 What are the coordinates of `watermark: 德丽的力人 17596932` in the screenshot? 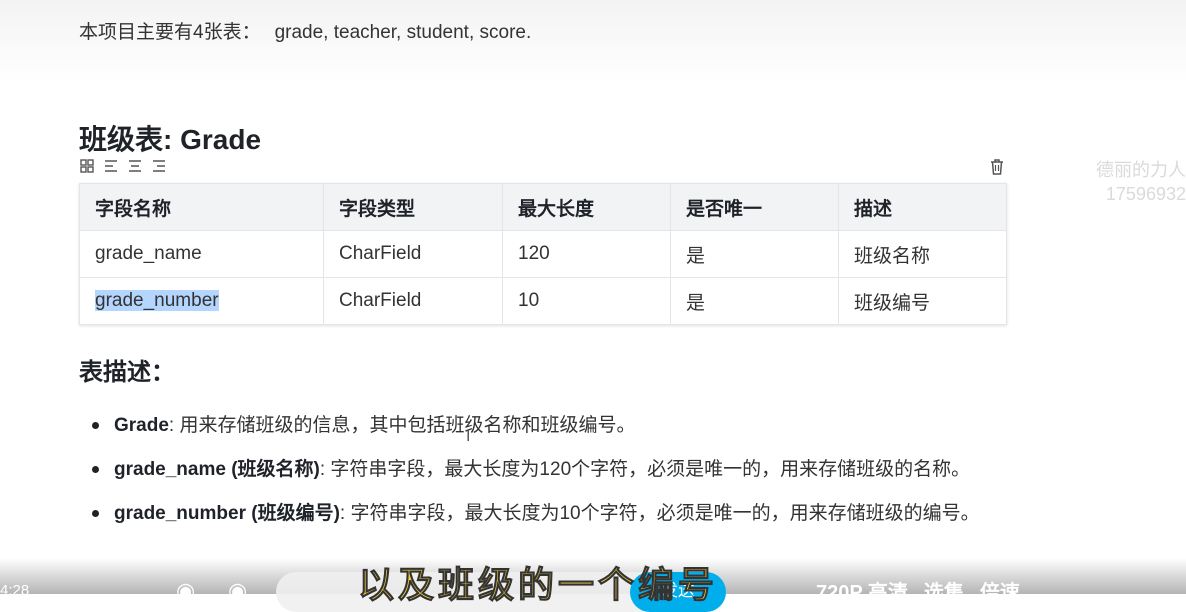 It's located at (1133, 182).